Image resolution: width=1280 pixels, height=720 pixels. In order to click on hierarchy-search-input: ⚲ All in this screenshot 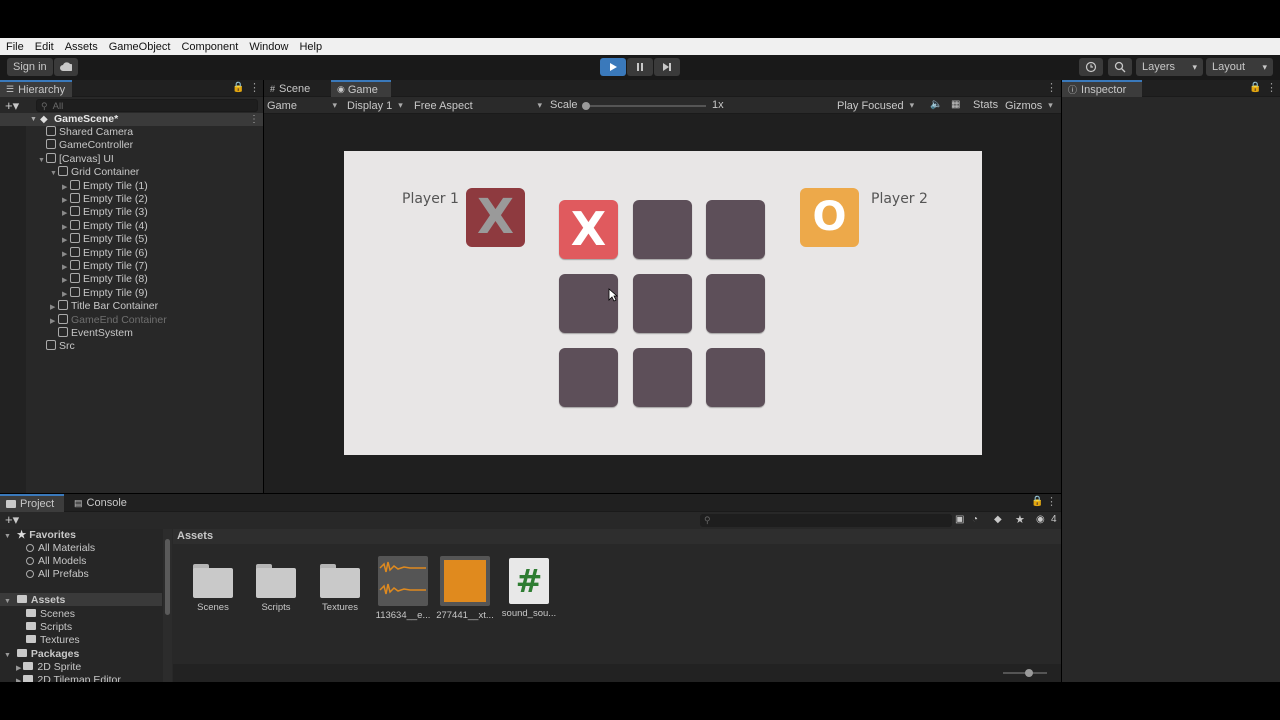, I will do `click(147, 105)`.